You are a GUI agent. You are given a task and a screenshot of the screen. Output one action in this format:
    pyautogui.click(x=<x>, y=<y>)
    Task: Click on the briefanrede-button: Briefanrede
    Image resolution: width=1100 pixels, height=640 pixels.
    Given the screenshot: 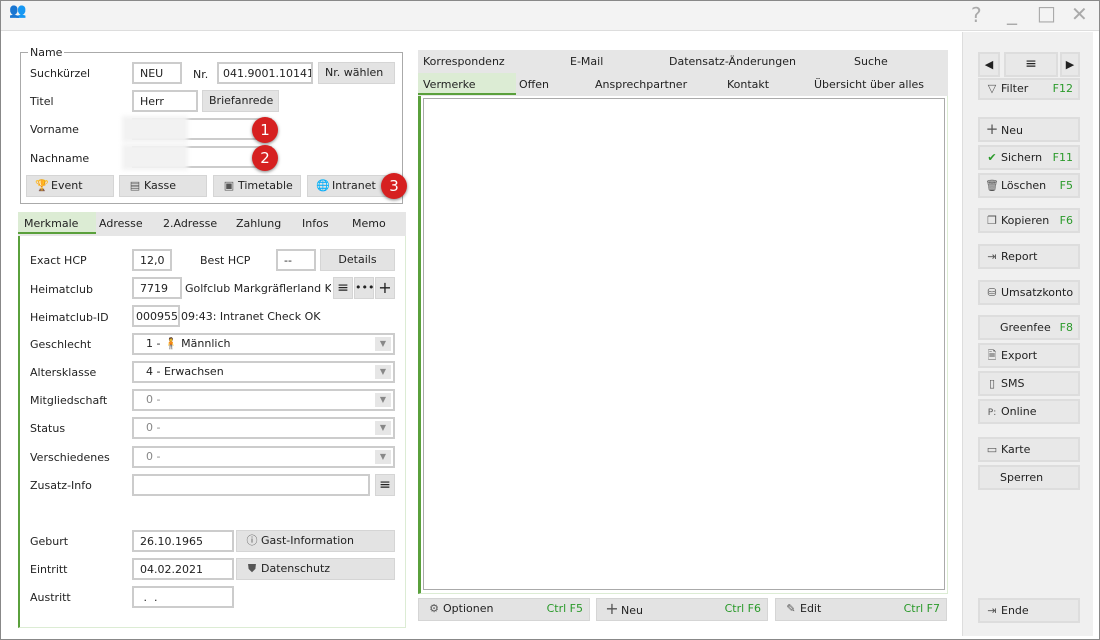 What is the action you would take?
    pyautogui.click(x=240, y=101)
    